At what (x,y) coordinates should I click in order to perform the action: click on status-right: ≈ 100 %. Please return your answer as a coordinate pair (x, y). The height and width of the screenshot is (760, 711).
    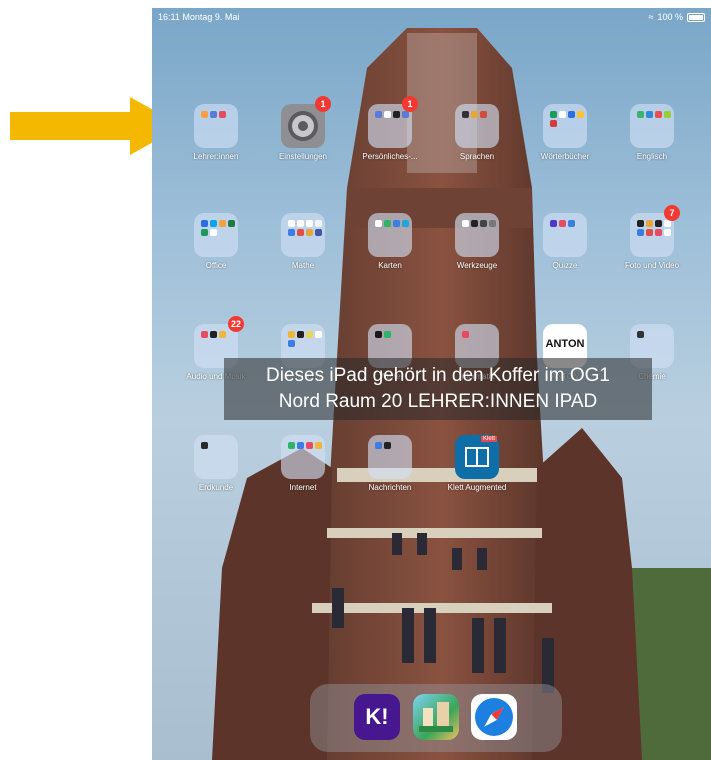
    Looking at the image, I should click on (677, 17).